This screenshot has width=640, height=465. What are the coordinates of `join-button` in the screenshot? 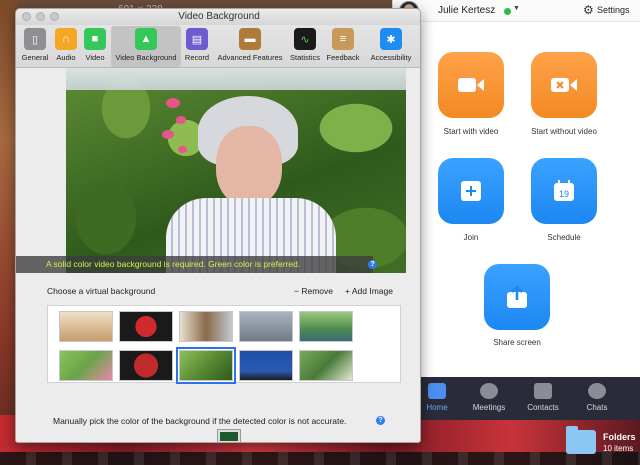 It's located at (471, 191).